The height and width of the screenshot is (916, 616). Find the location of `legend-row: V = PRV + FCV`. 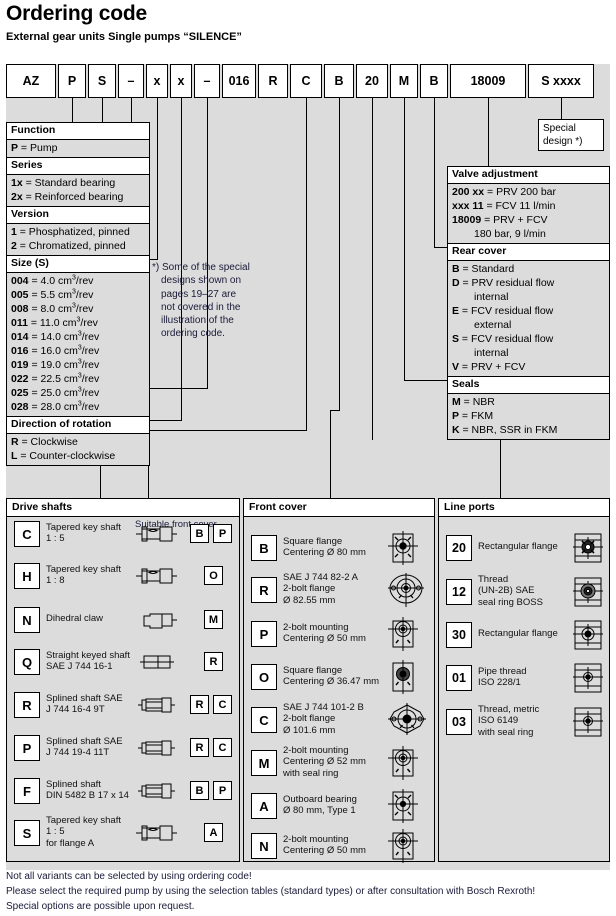

legend-row: V = PRV + FCV is located at coordinates (489, 367).